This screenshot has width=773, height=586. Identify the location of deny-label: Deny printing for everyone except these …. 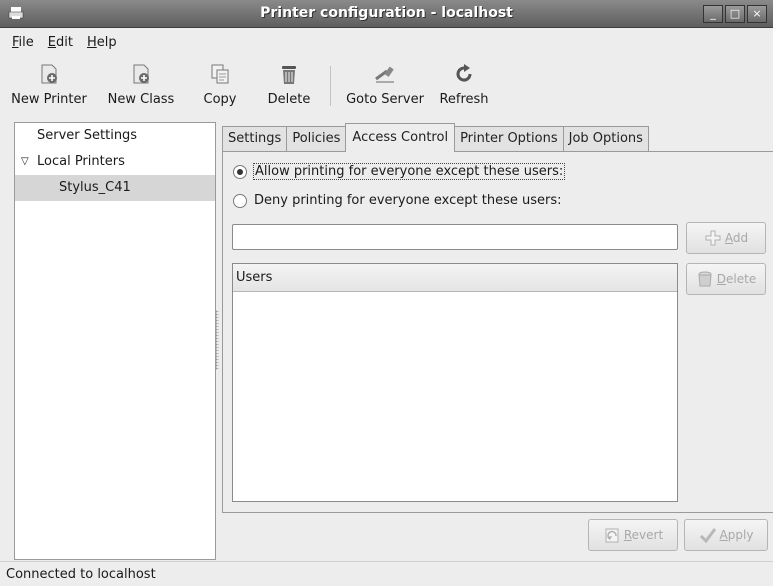
(408, 200).